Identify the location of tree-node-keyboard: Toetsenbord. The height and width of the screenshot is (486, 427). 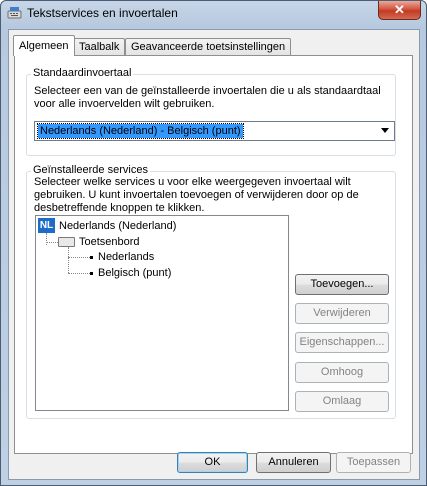
(109, 242).